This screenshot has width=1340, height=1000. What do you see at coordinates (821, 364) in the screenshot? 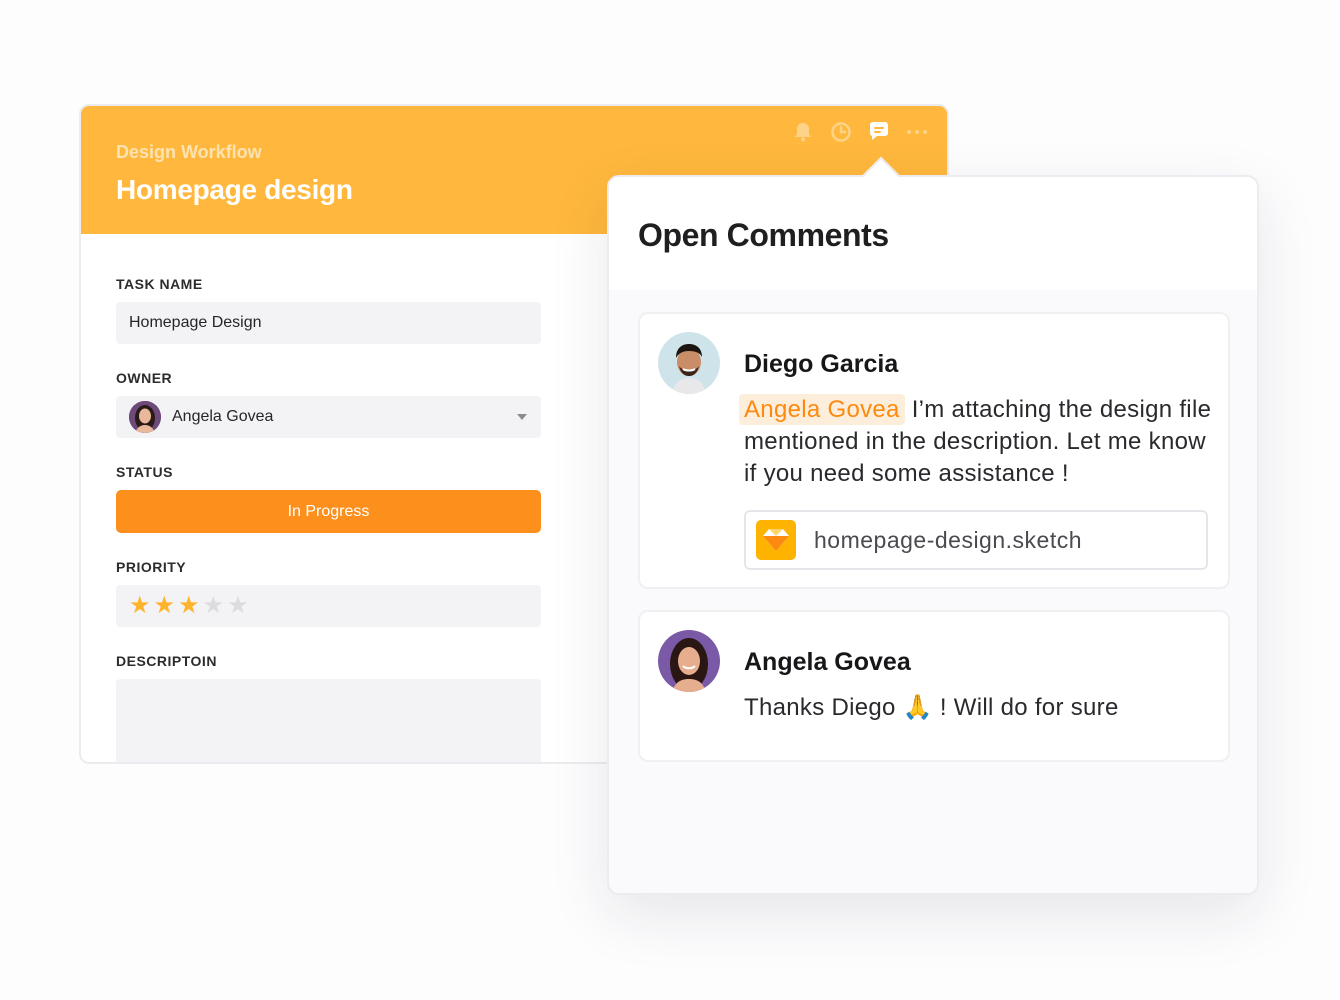
I see `comment-author: Diego Garcia` at bounding box center [821, 364].